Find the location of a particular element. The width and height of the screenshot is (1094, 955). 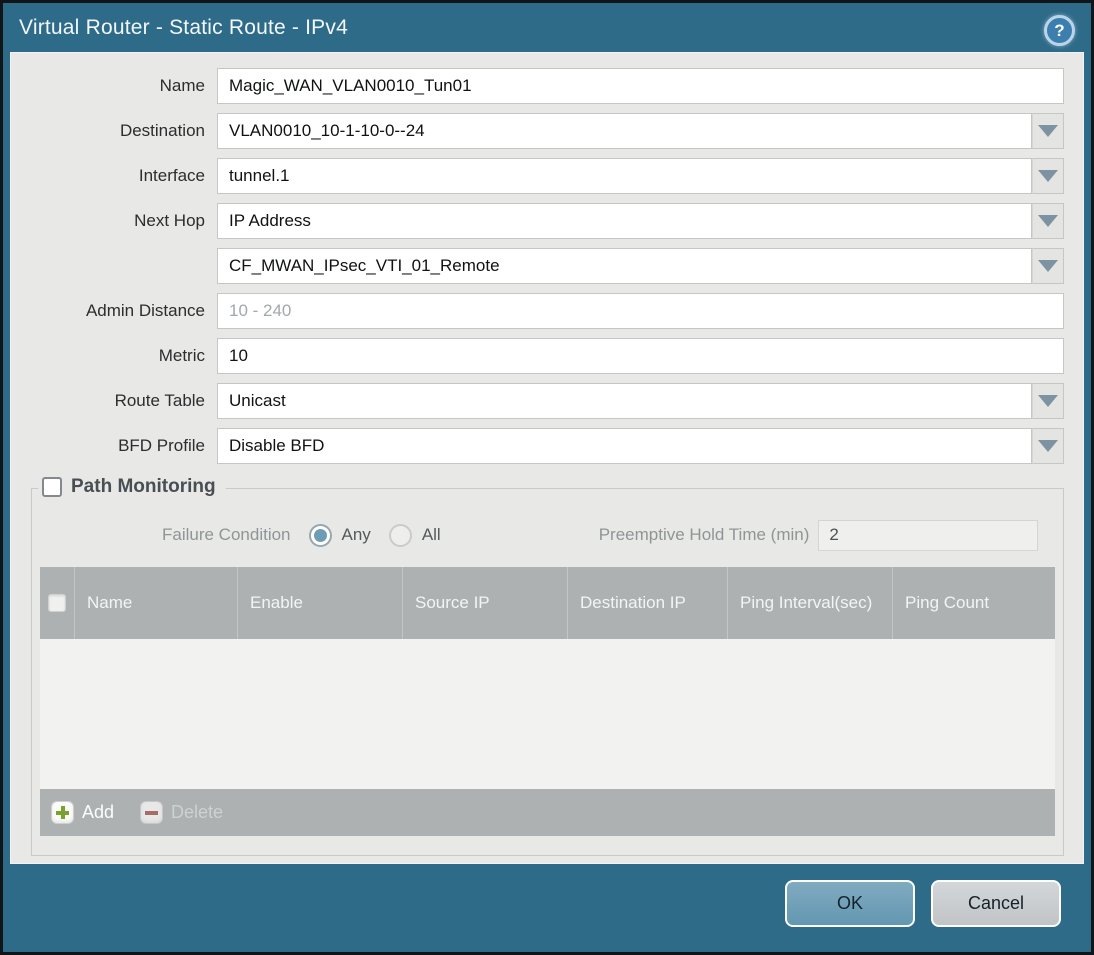

destination-input is located at coordinates (624, 131).